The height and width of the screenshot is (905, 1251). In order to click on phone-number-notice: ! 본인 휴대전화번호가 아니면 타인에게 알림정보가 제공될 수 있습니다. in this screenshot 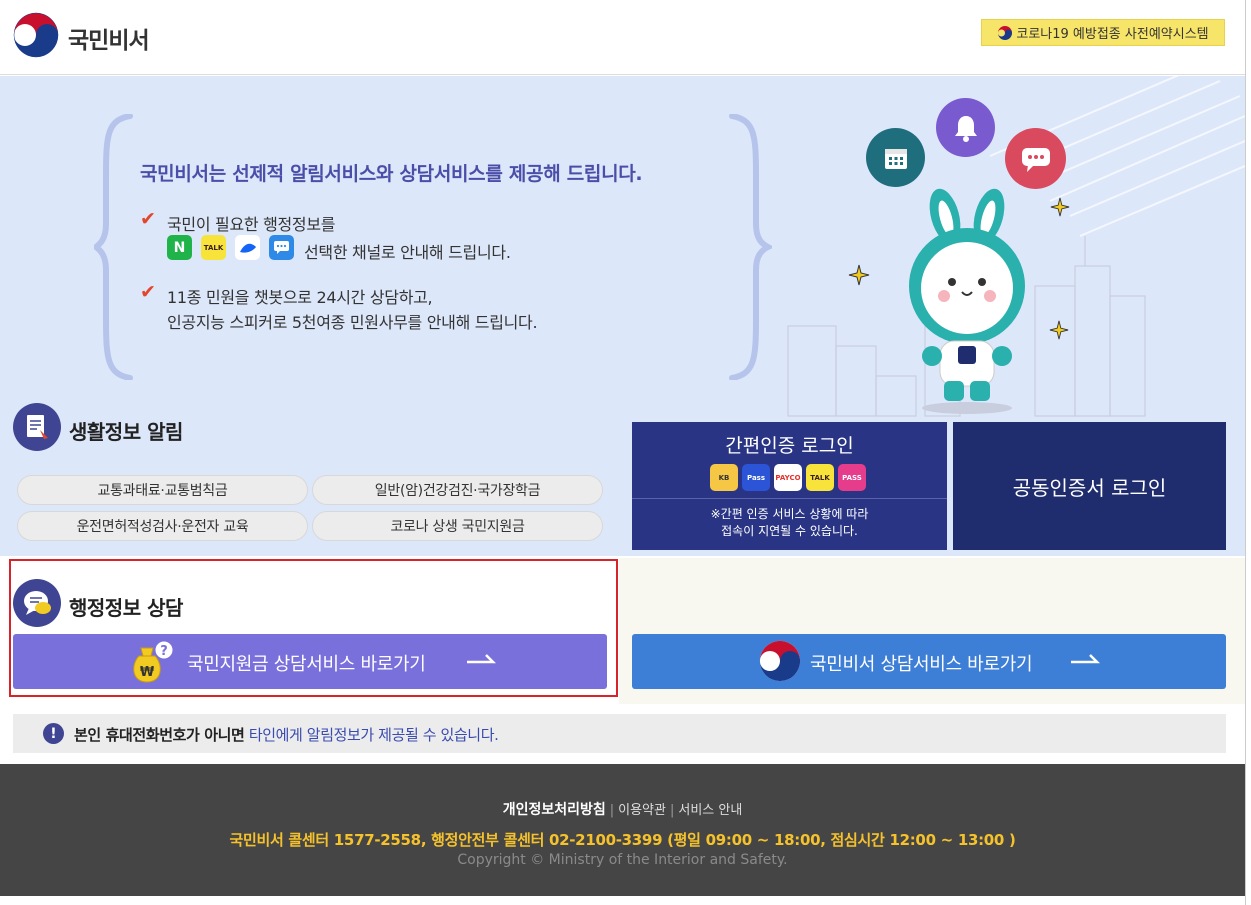, I will do `click(619, 733)`.